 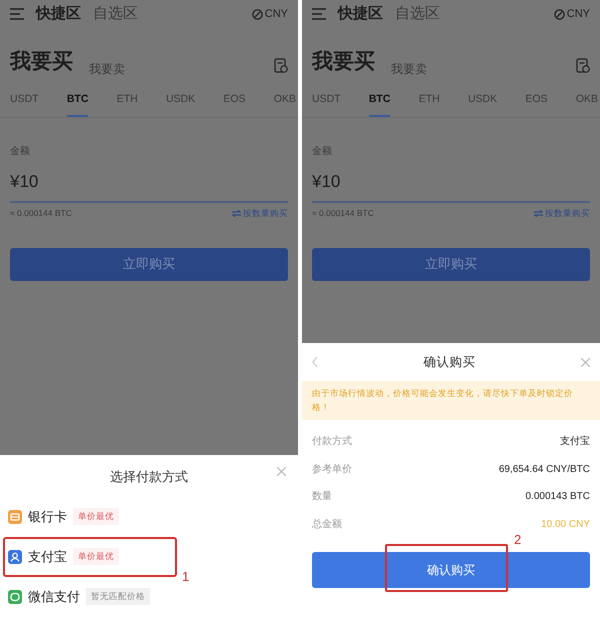 What do you see at coordinates (332, 469) in the screenshot?
I see `detail-label: 参考单价` at bounding box center [332, 469].